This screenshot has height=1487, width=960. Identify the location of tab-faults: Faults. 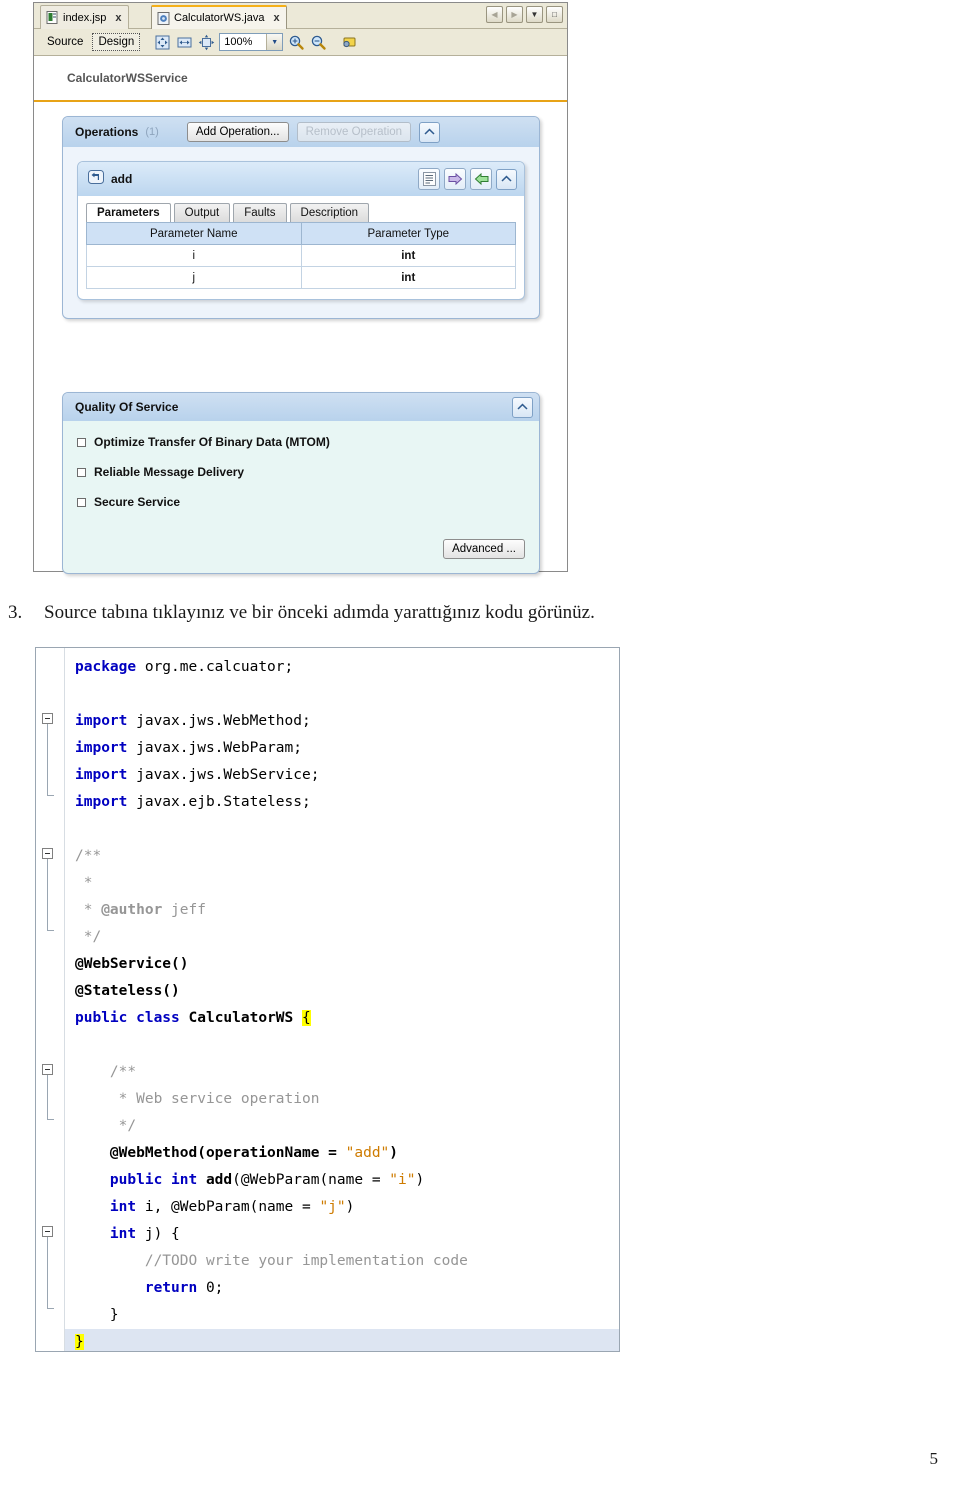
(260, 212).